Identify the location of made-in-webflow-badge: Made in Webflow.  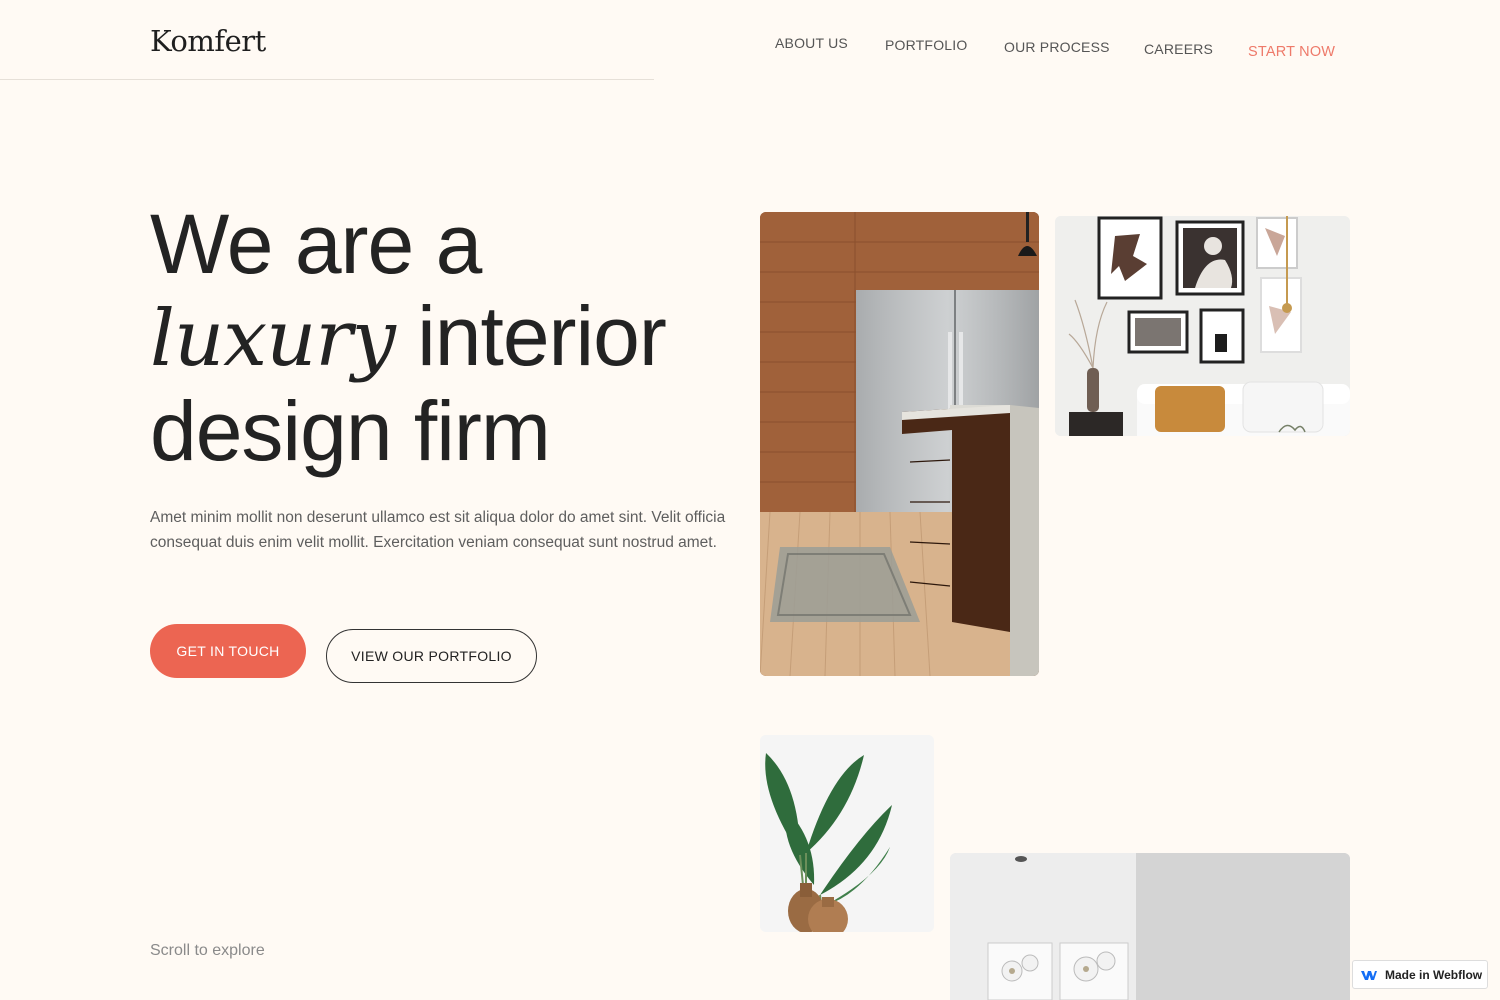
(1420, 974).